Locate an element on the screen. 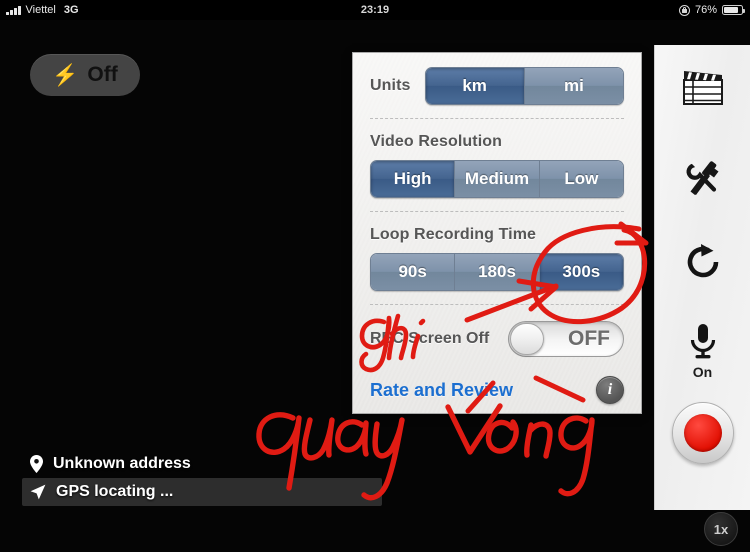 Image resolution: width=750 pixels, height=552 pixels. flash-state-label: Off is located at coordinates (102, 74).